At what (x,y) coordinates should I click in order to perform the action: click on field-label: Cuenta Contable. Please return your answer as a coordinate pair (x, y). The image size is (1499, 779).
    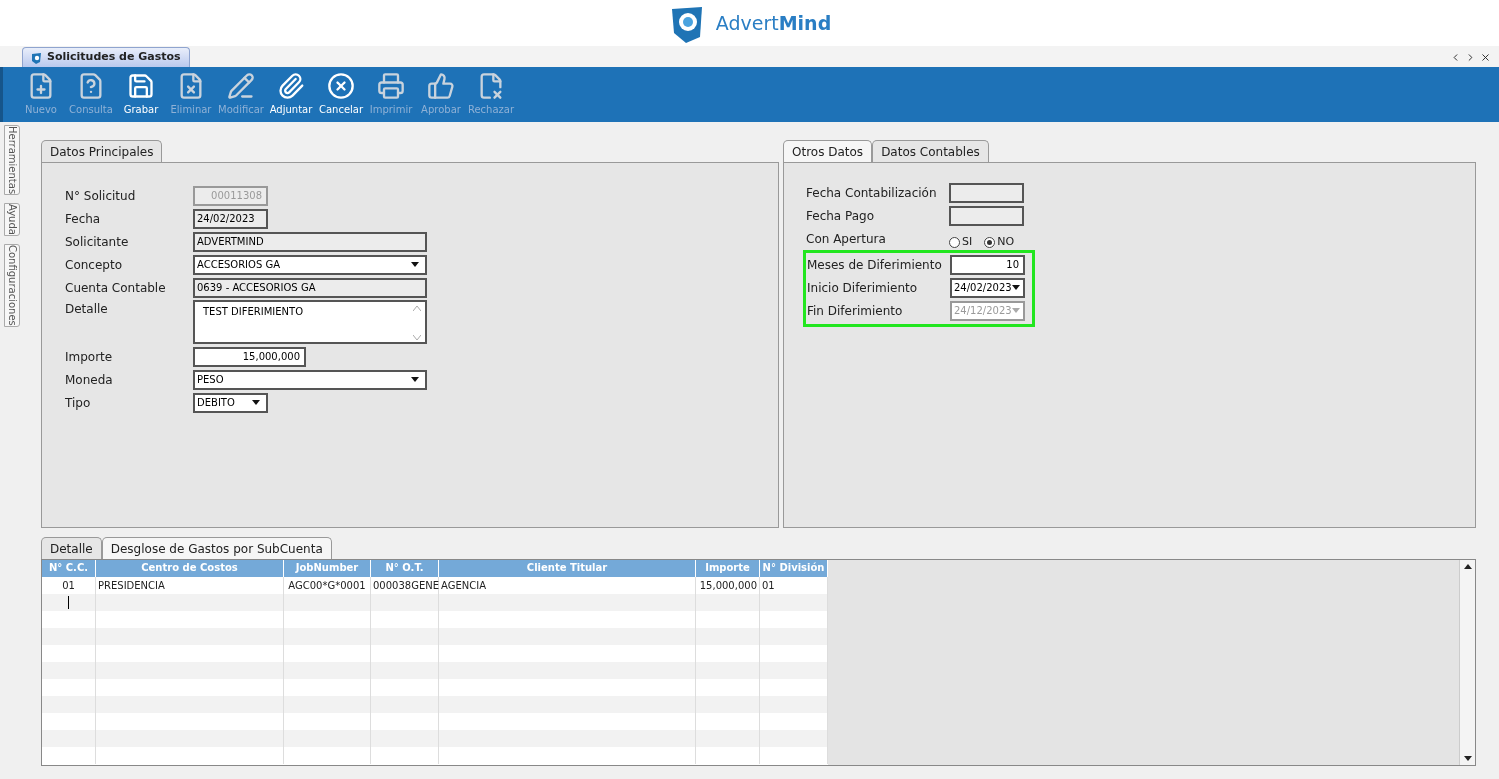
    Looking at the image, I should click on (116, 288).